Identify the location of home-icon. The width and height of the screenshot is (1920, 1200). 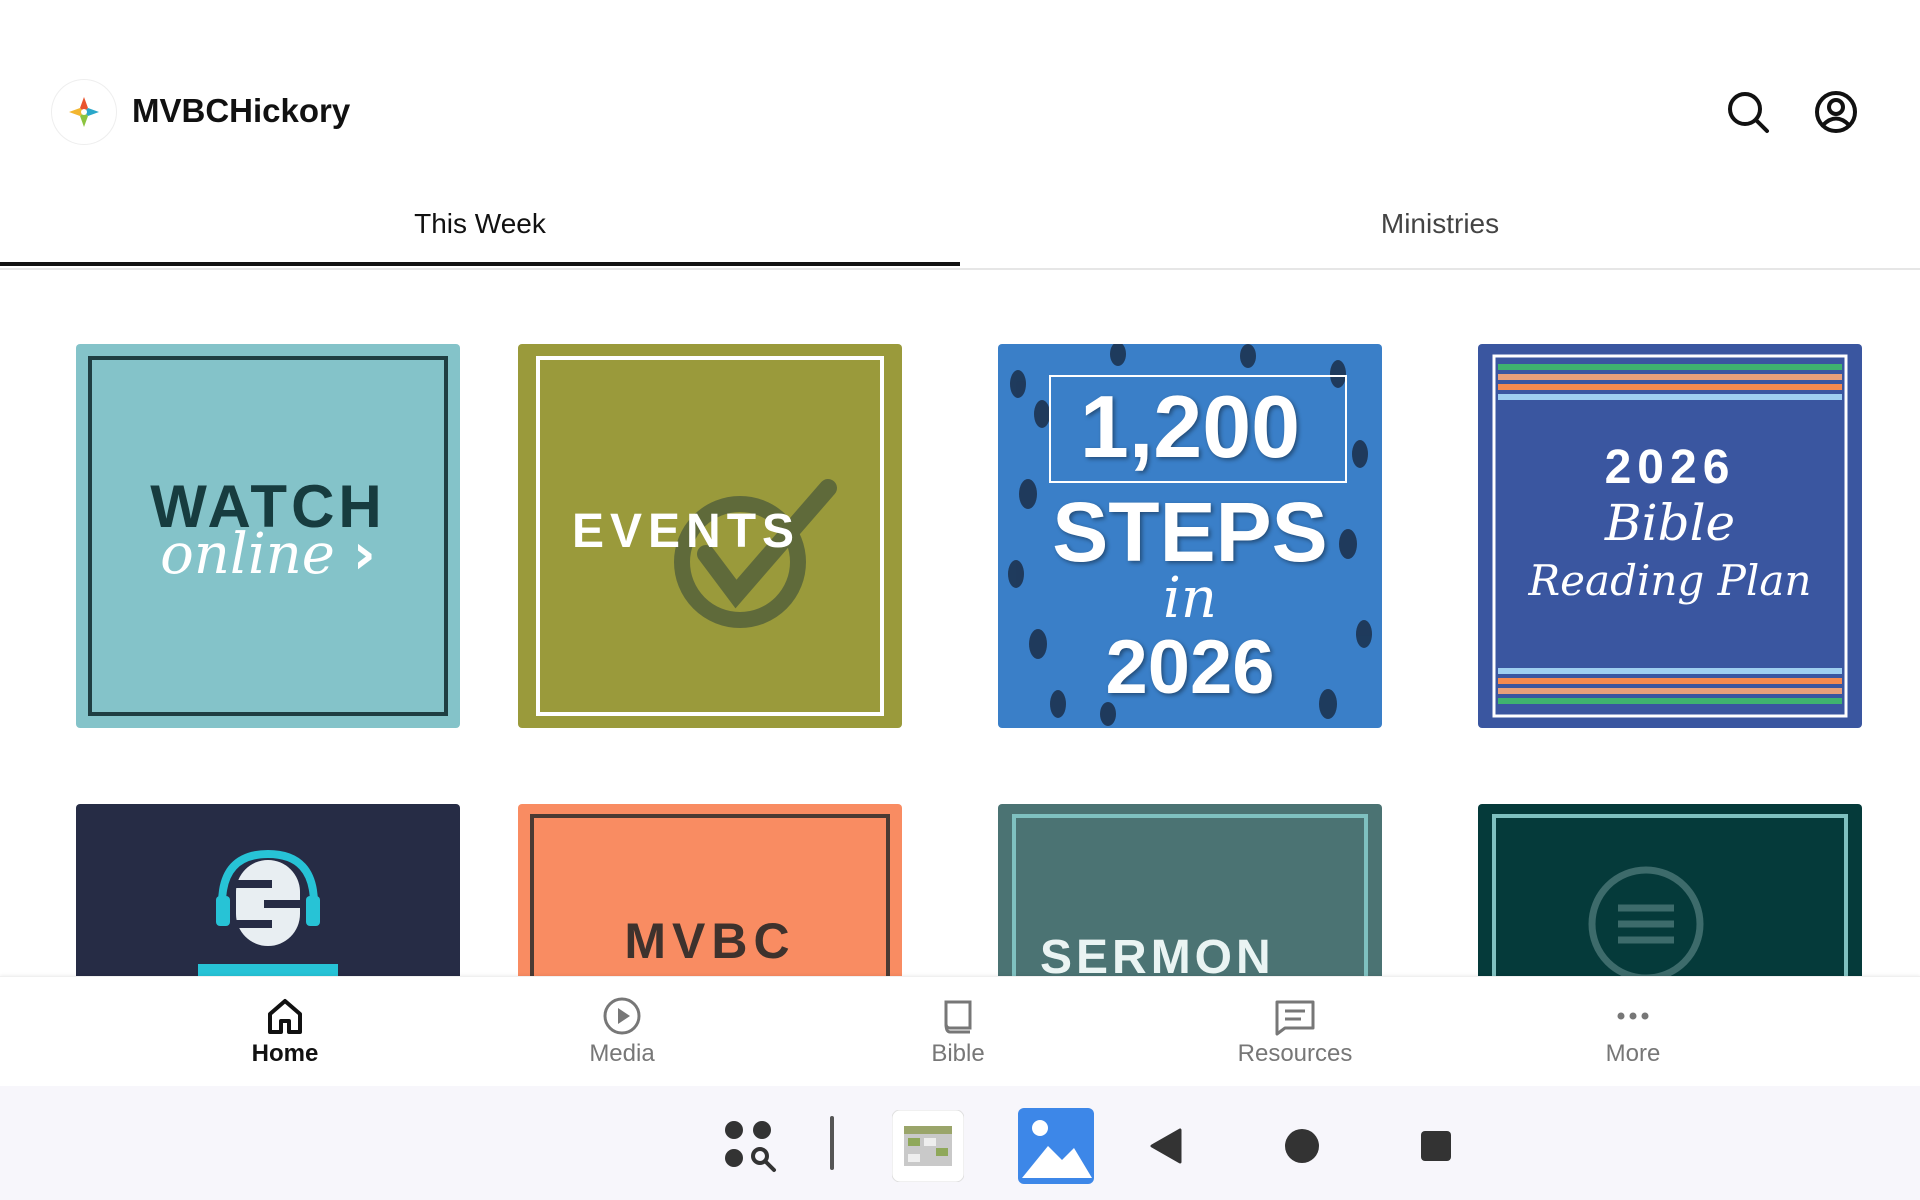
(285, 1016).